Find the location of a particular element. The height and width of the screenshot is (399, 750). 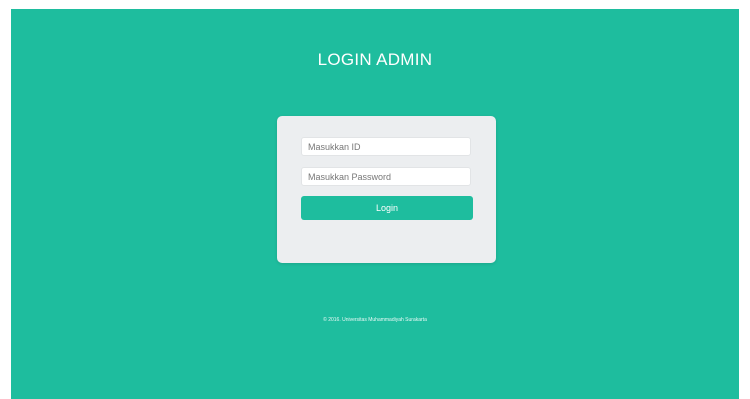

page-title: LOGIN ADMIN is located at coordinates (375, 59).